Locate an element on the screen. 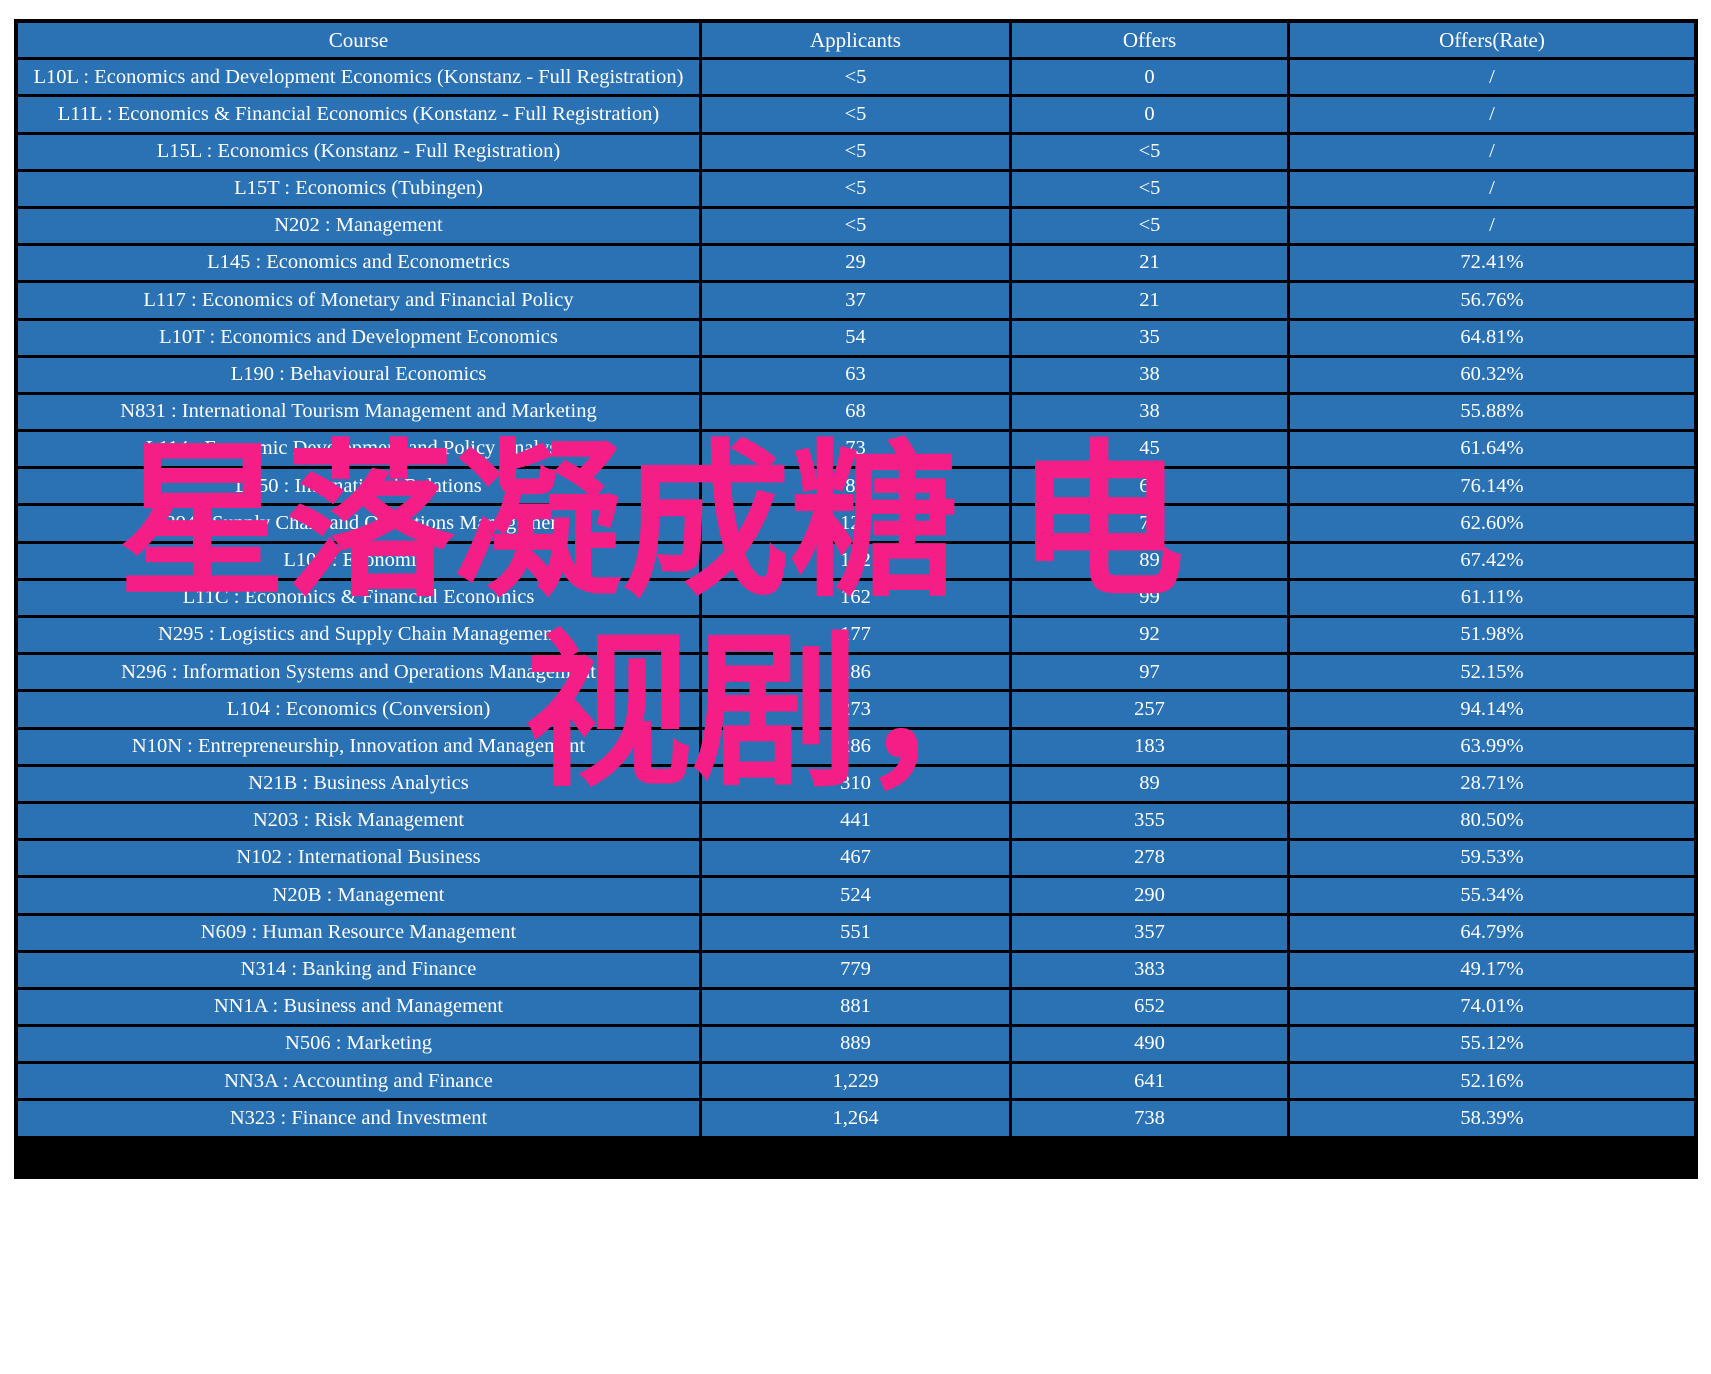 The height and width of the screenshot is (1374, 1711). table-header: Course Applicants Offers Offers(Rate) is located at coordinates (856, 42).